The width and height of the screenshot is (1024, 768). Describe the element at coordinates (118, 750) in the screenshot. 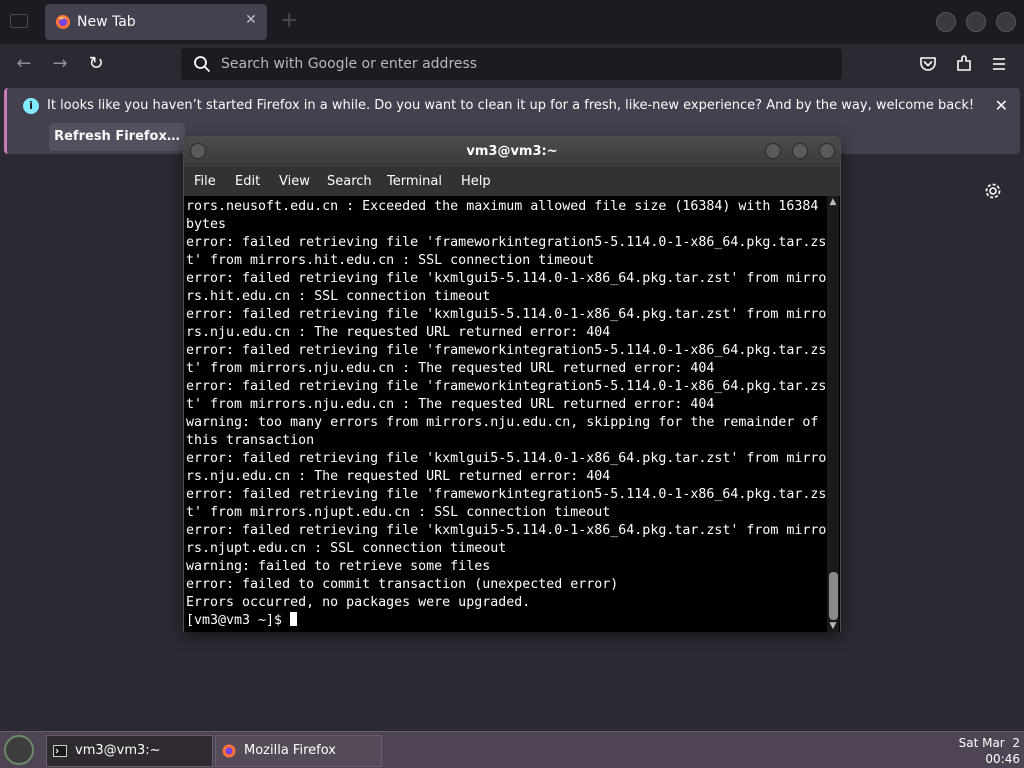

I see `taskbar-item-label: vm3@vm3:~` at that location.